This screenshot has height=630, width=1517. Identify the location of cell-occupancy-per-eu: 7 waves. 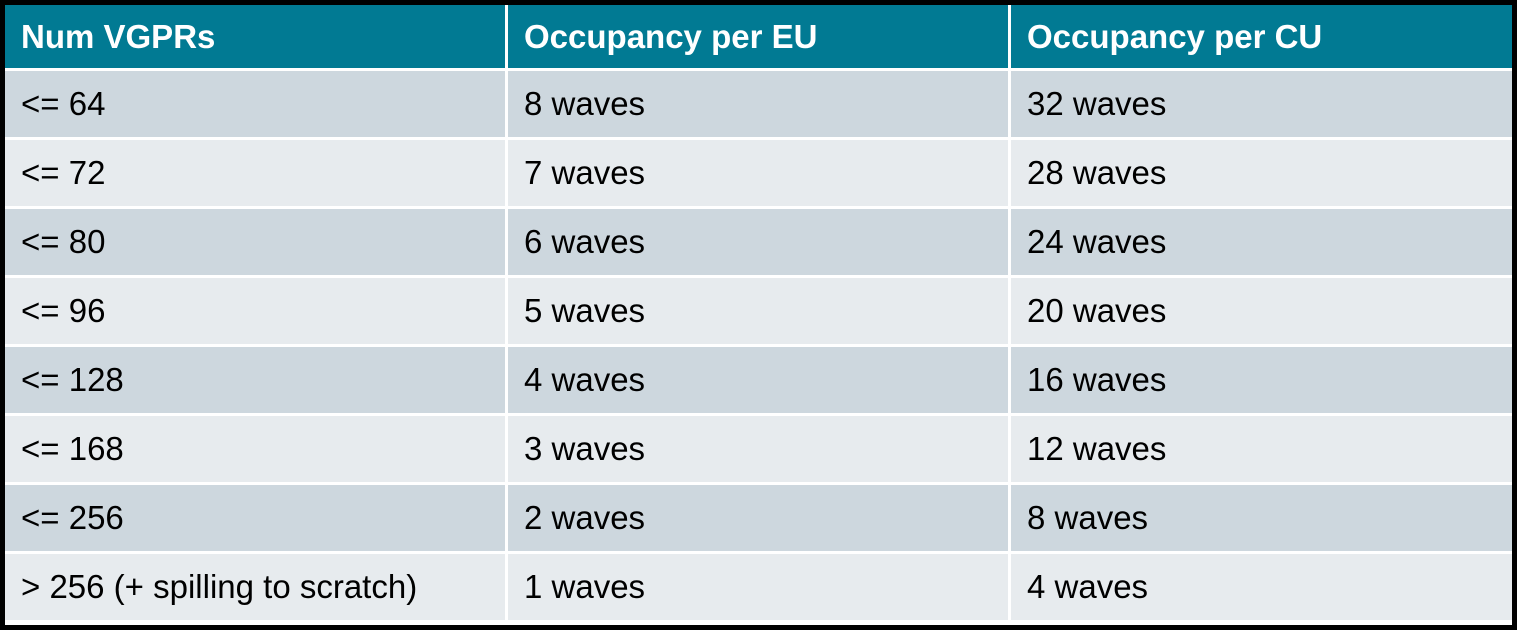
(758, 173).